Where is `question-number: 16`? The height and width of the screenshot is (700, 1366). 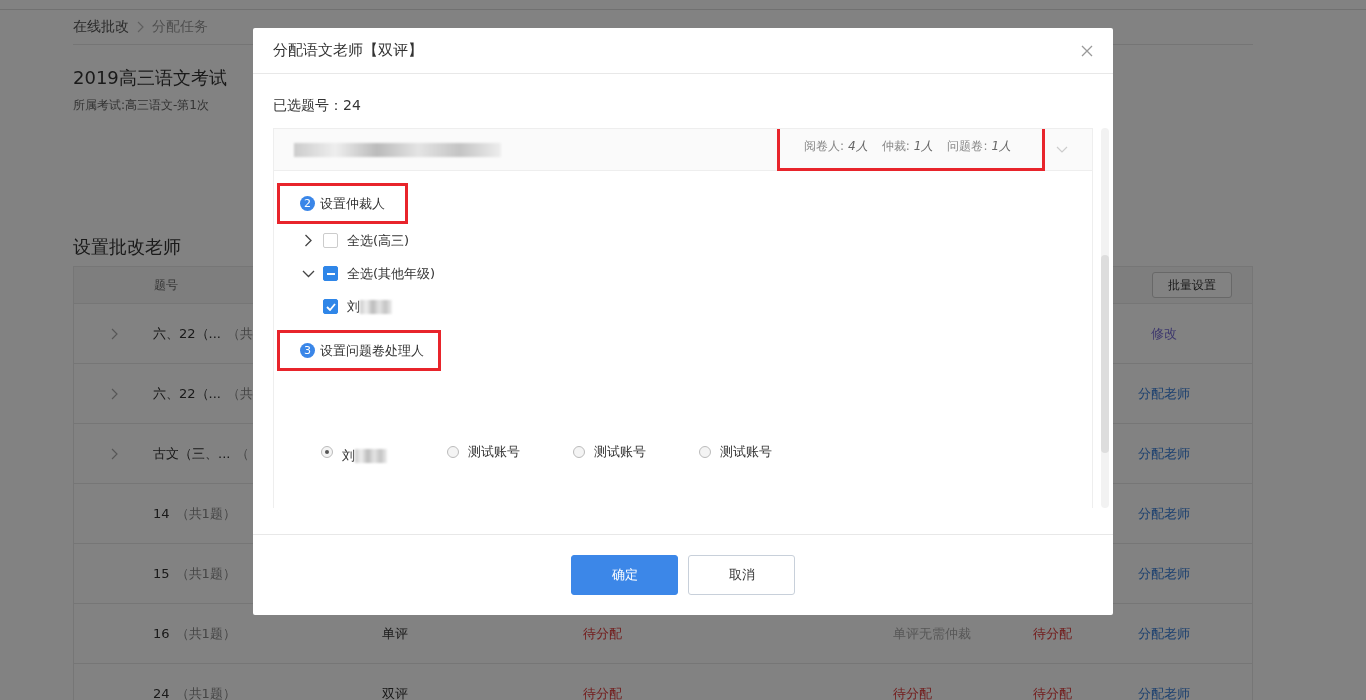 question-number: 16 is located at coordinates (161, 633).